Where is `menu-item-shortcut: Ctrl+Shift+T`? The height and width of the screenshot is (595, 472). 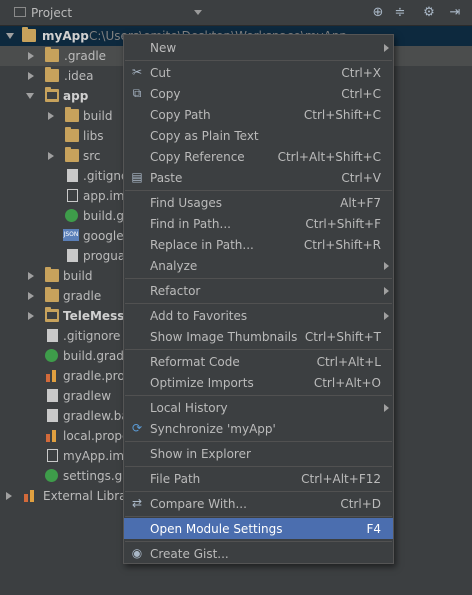
menu-item-shortcut: Ctrl+Shift+T is located at coordinates (342, 337).